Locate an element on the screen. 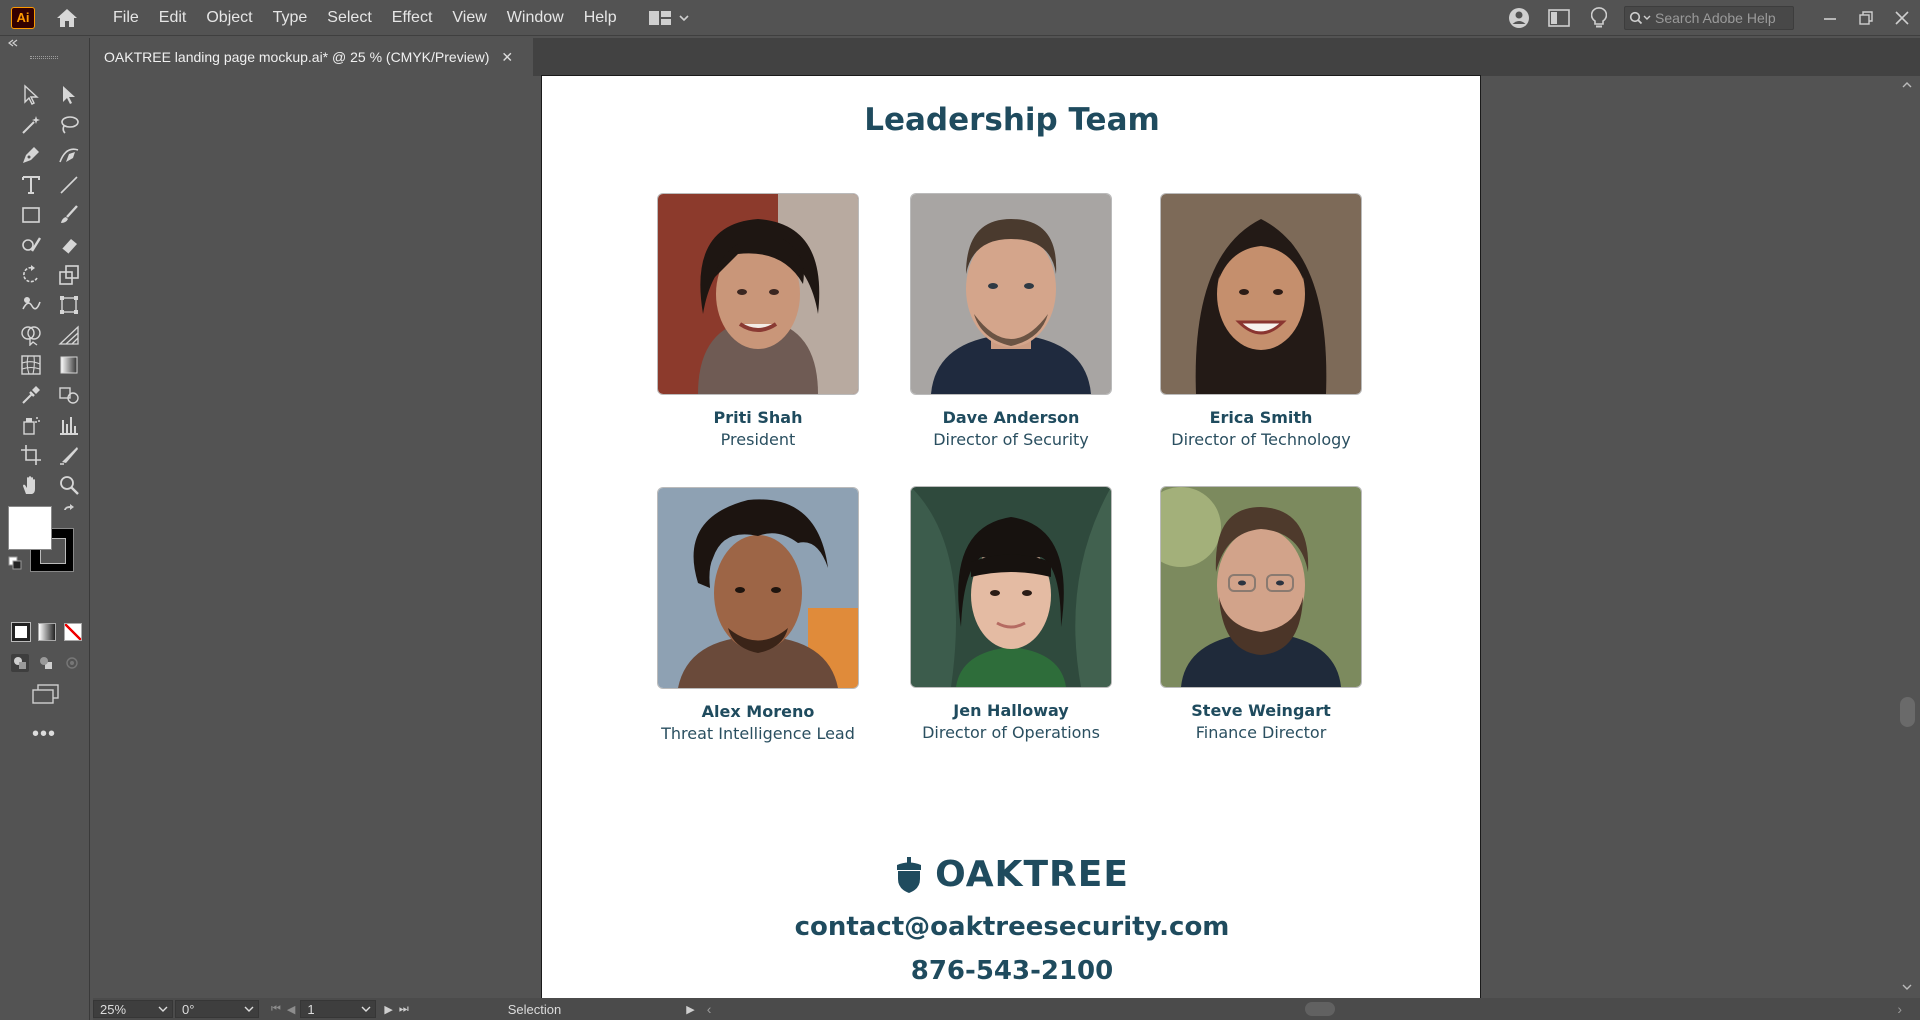  scroll-up-icon is located at coordinates (1907, 85).